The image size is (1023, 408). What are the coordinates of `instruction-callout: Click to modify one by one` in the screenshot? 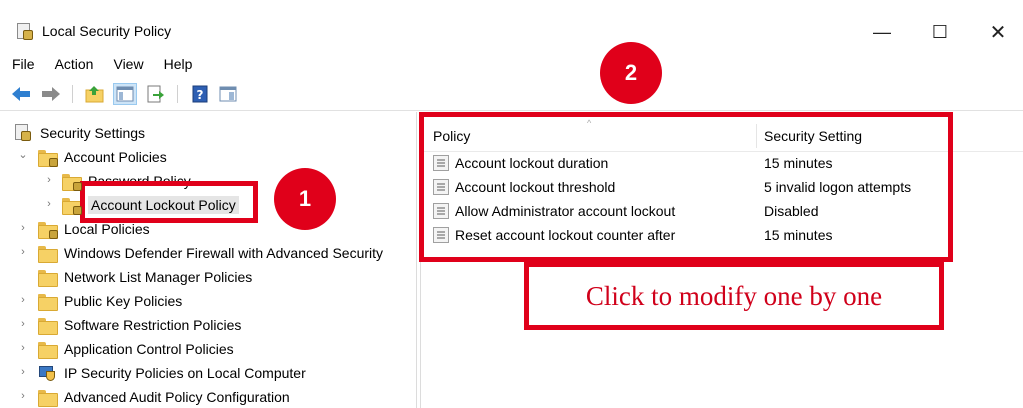 It's located at (734, 296).